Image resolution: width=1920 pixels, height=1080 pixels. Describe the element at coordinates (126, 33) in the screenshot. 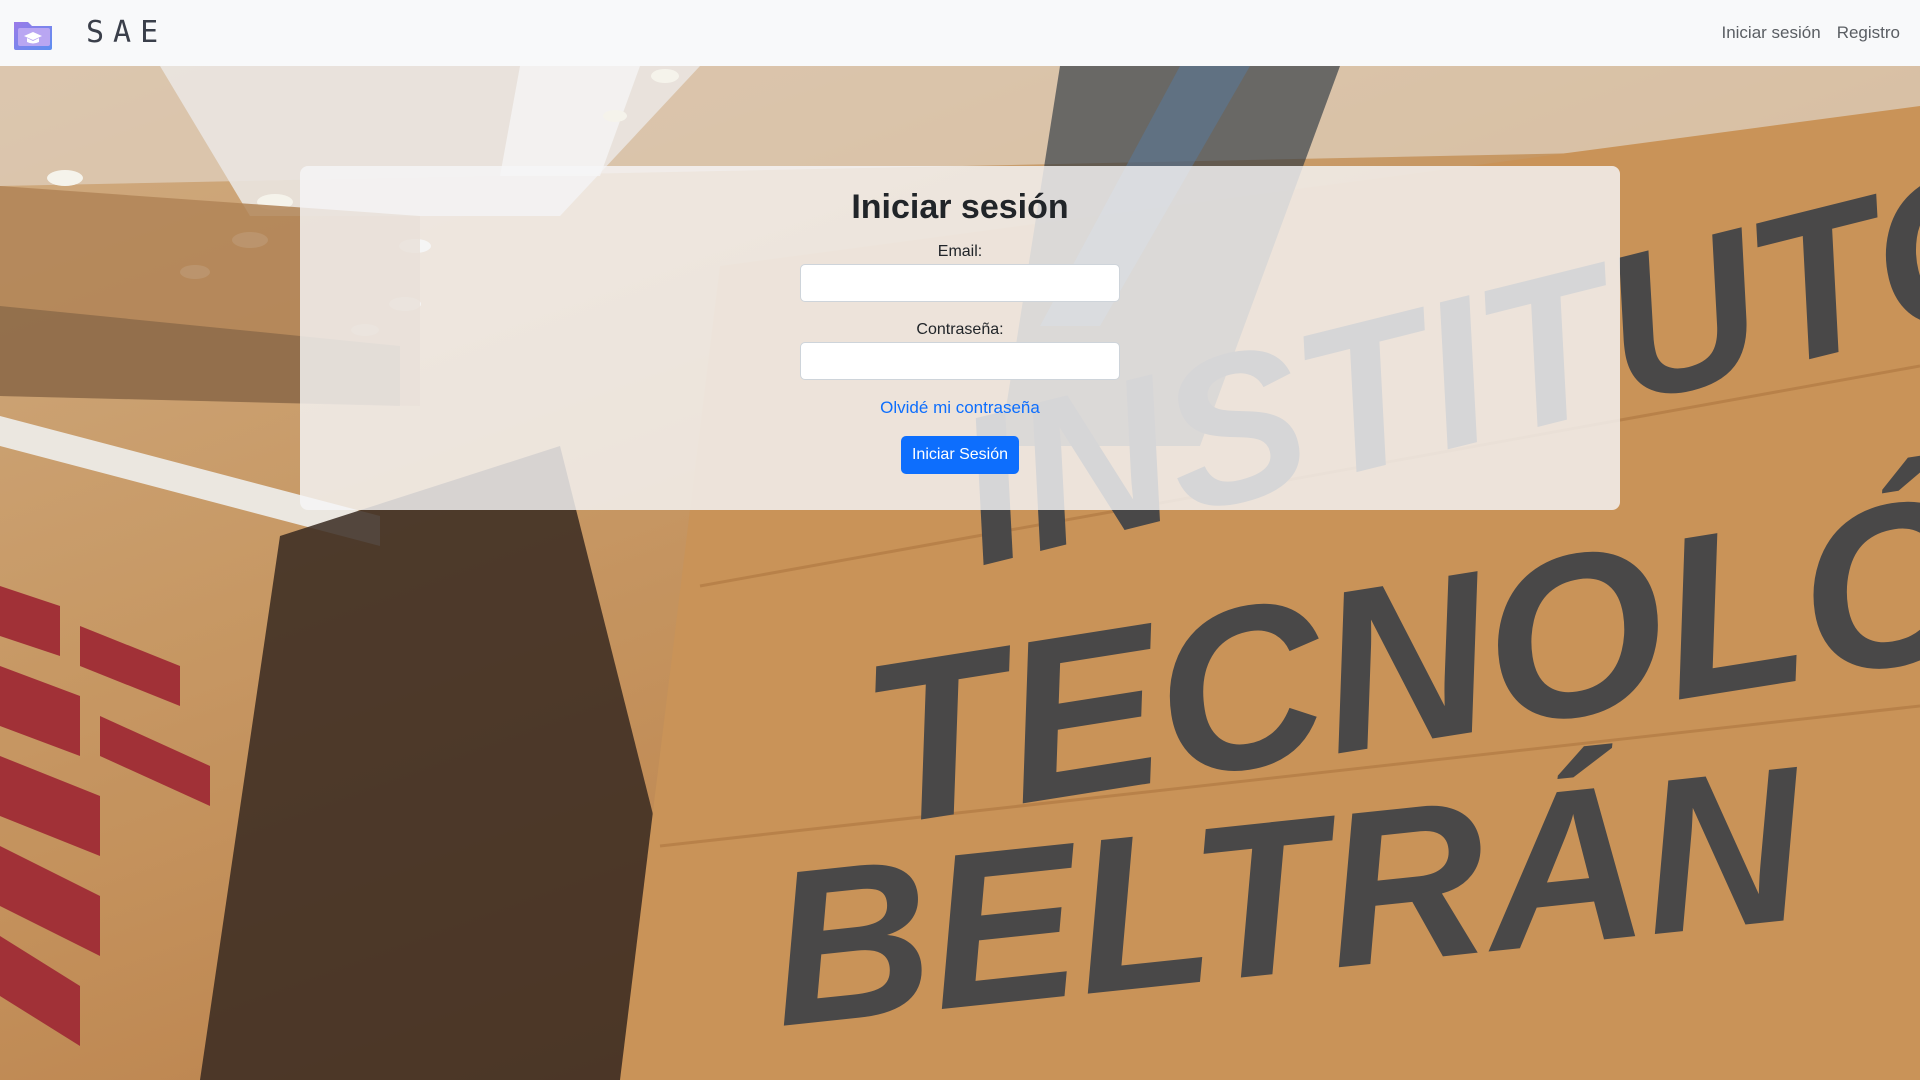

I see `brand-name: SAE` at that location.